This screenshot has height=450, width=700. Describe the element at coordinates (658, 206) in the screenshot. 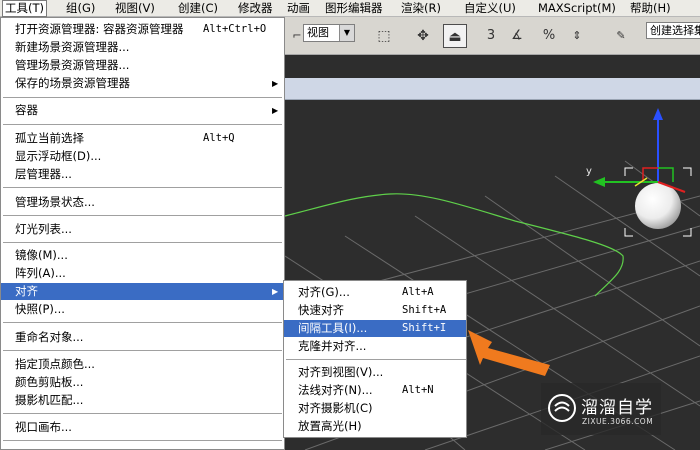

I see `sphere-object` at that location.